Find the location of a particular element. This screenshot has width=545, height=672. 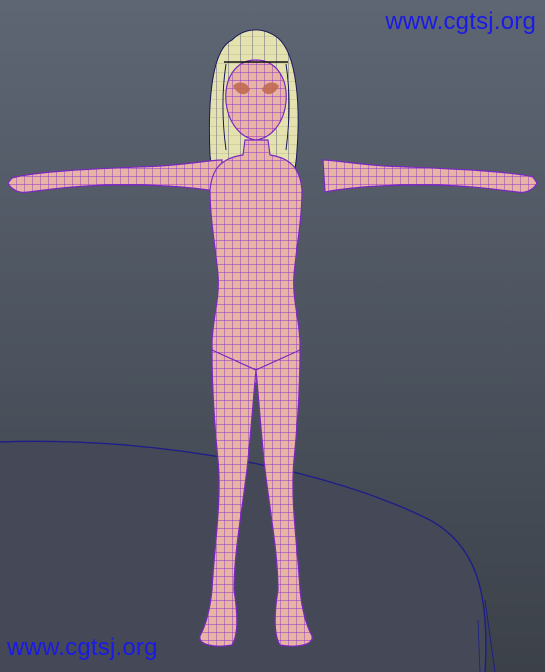

watermark-bottom: www.cgtsj.org is located at coordinates (82, 647).